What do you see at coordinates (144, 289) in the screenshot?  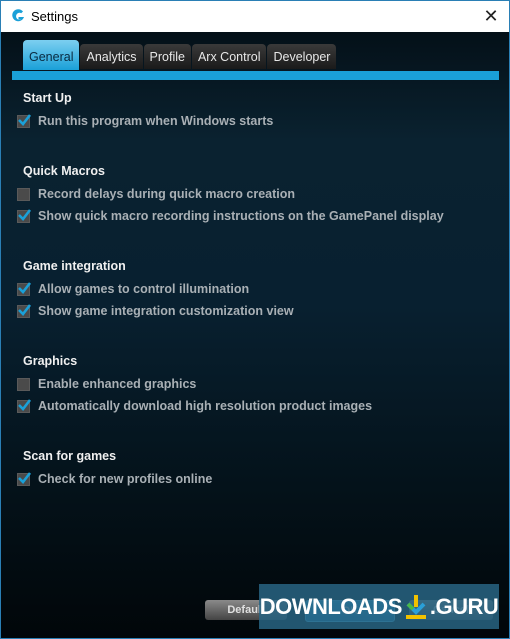 I see `option-label: Allow games to control illumination` at bounding box center [144, 289].